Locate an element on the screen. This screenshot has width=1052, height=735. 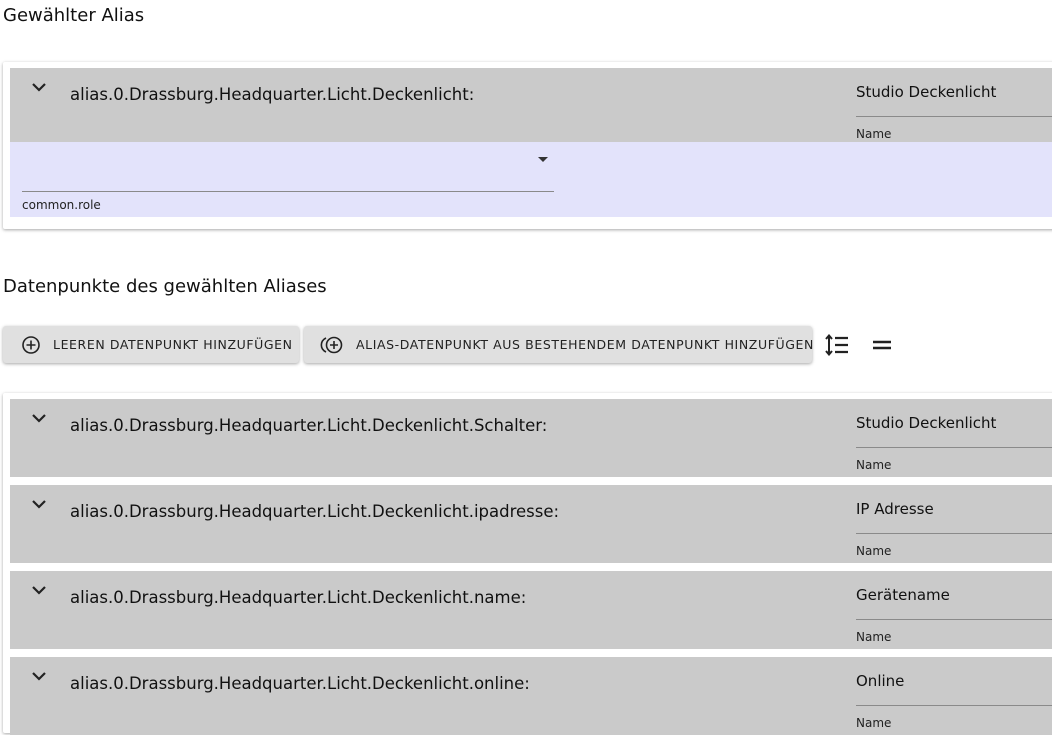
add-circle-outline-icon is located at coordinates (332, 345).